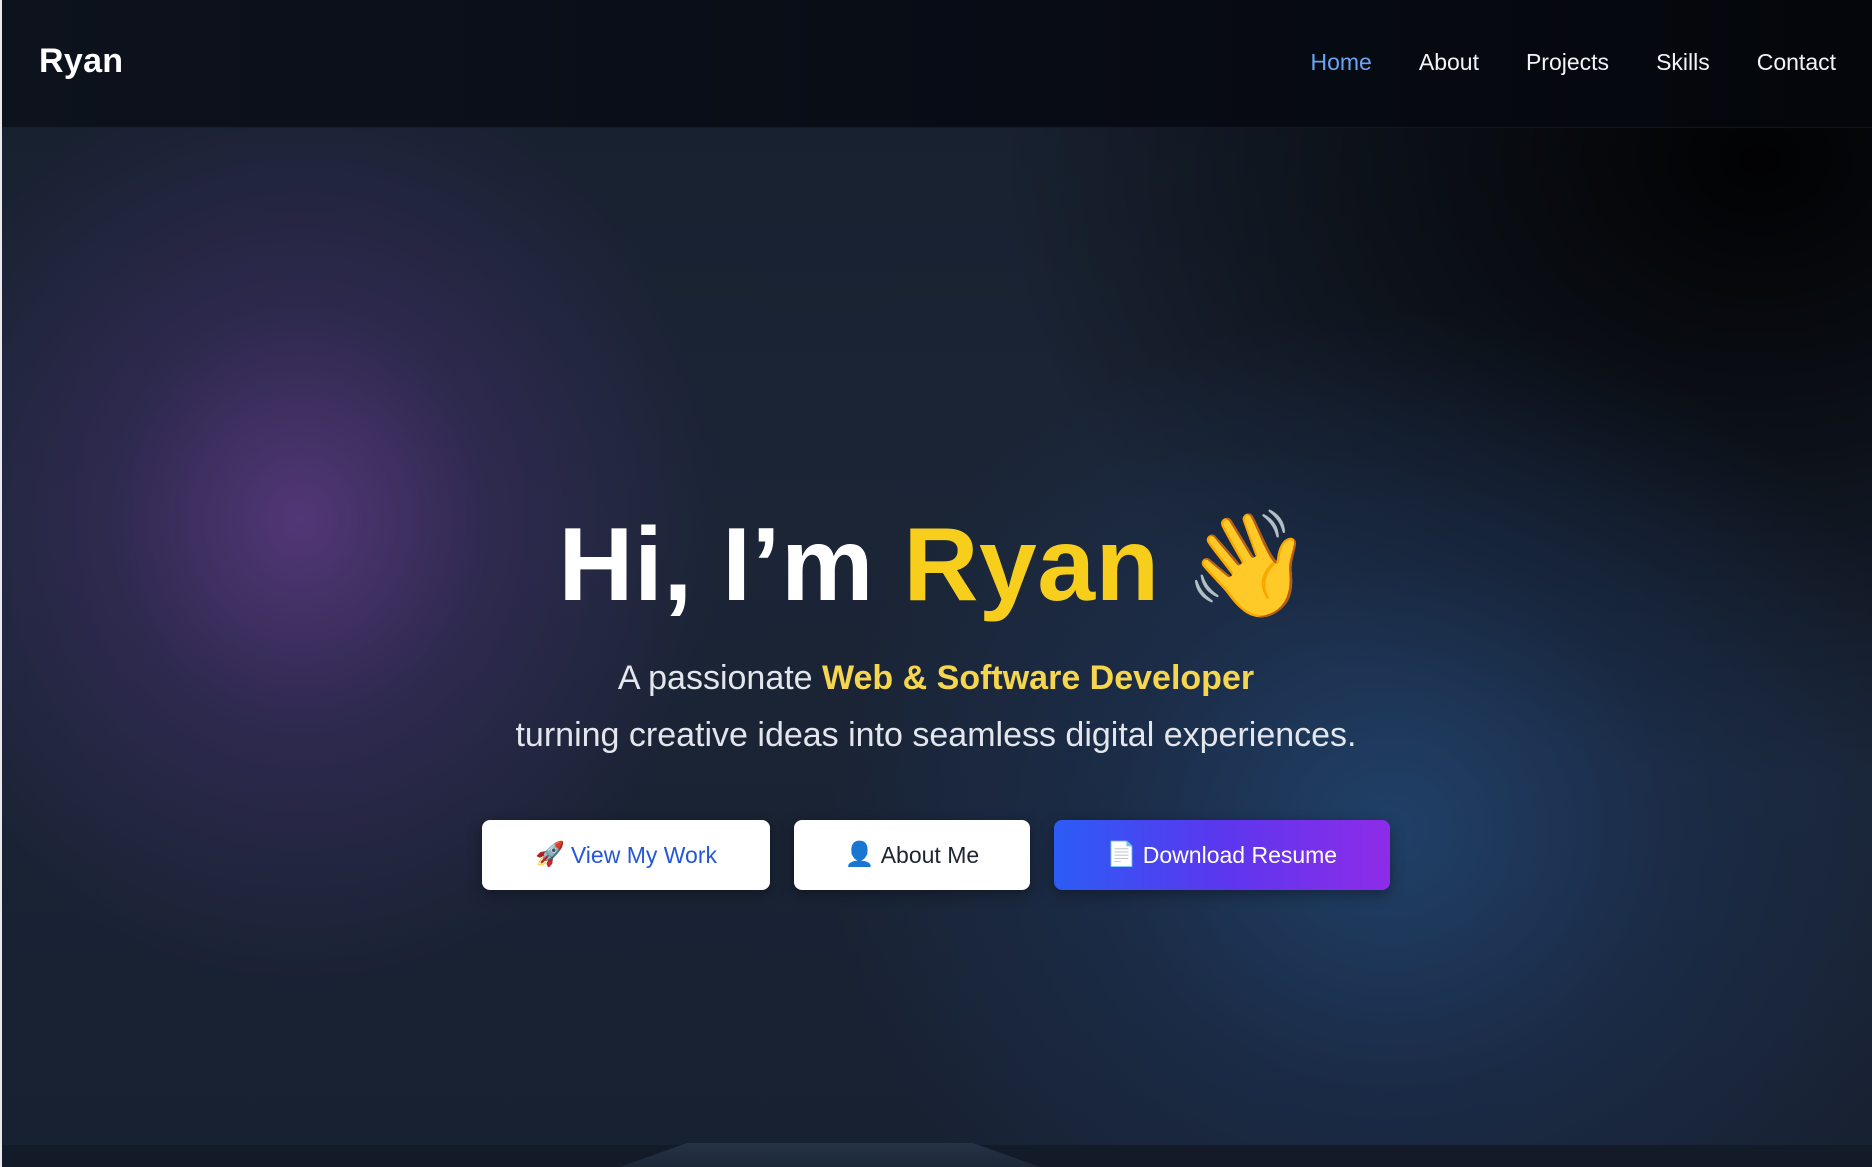 The image size is (1872, 1167). I want to click on waving-hand-icon: 👋, so click(1248, 565).